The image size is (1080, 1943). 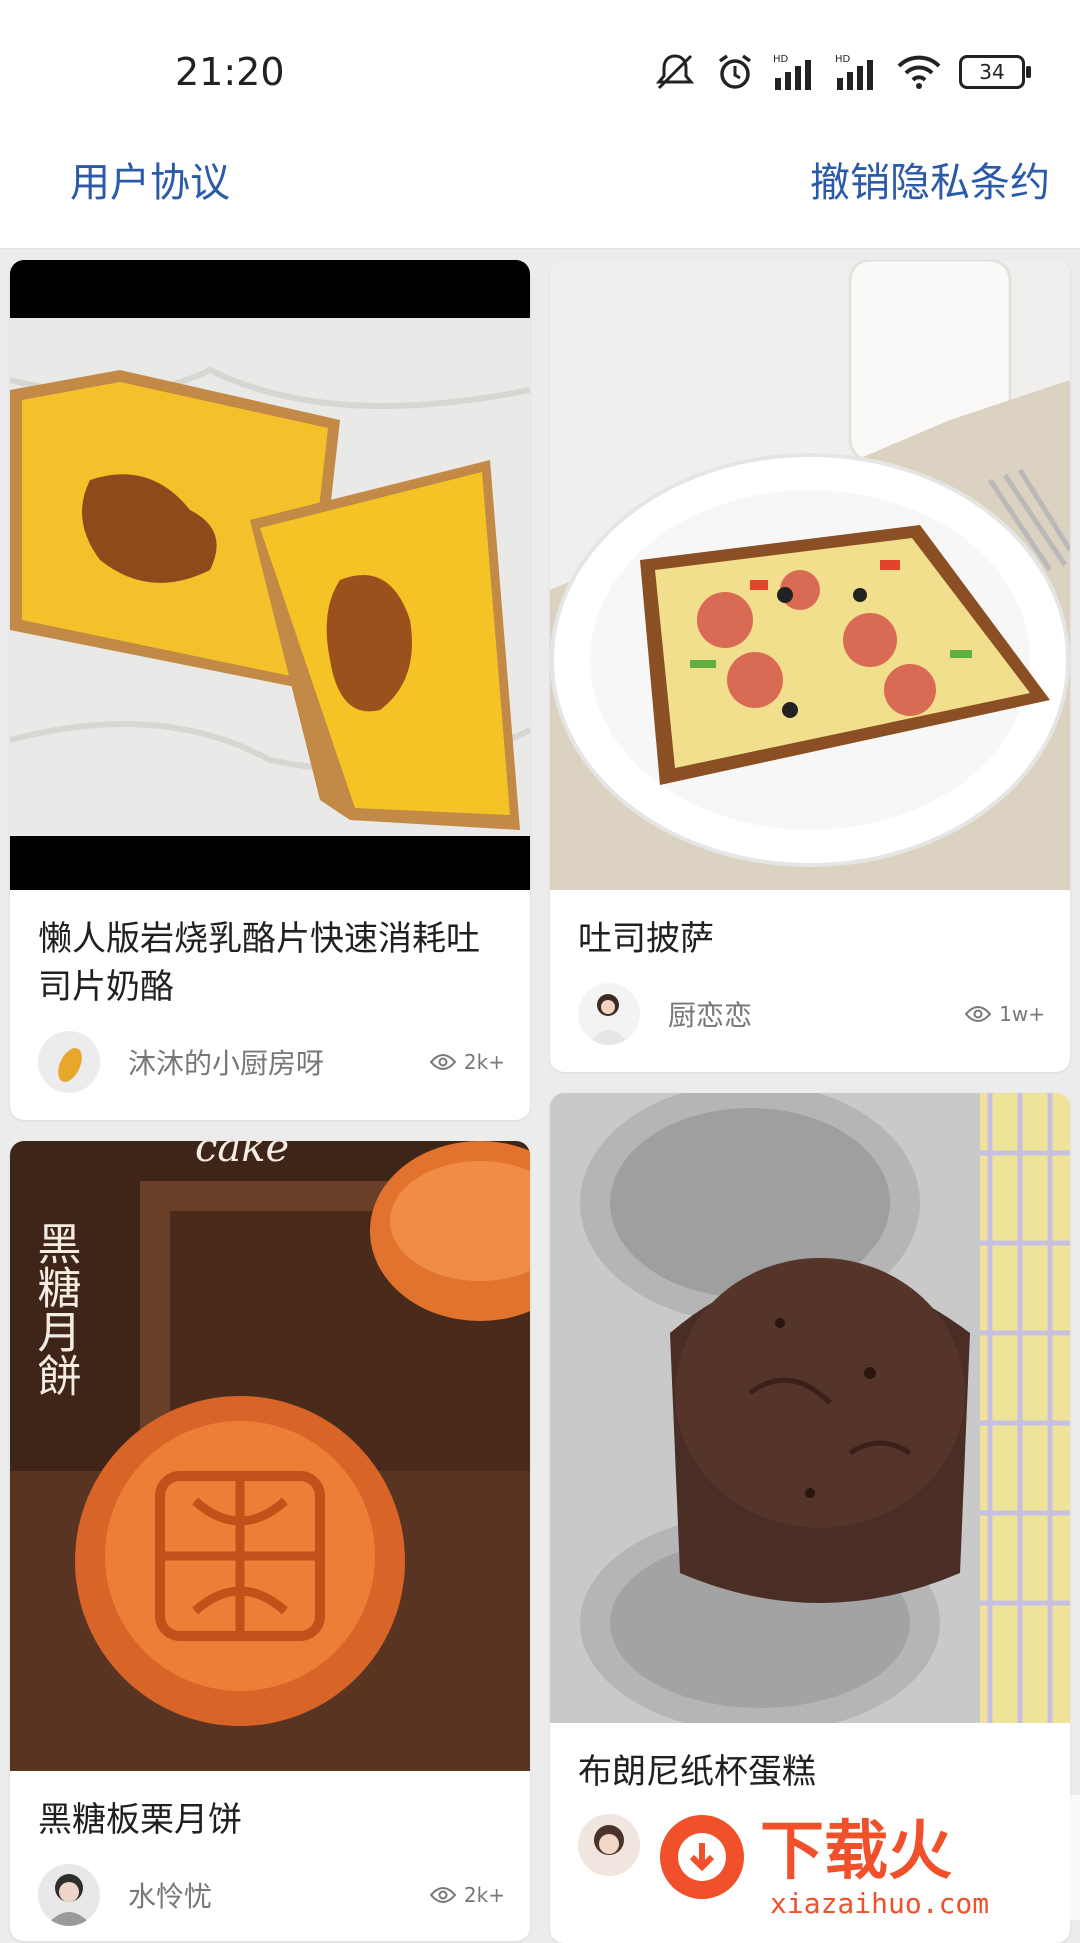 I want to click on recipe-meta: 沐沐的小厨房呀 2k+, so click(x=271, y=1062).